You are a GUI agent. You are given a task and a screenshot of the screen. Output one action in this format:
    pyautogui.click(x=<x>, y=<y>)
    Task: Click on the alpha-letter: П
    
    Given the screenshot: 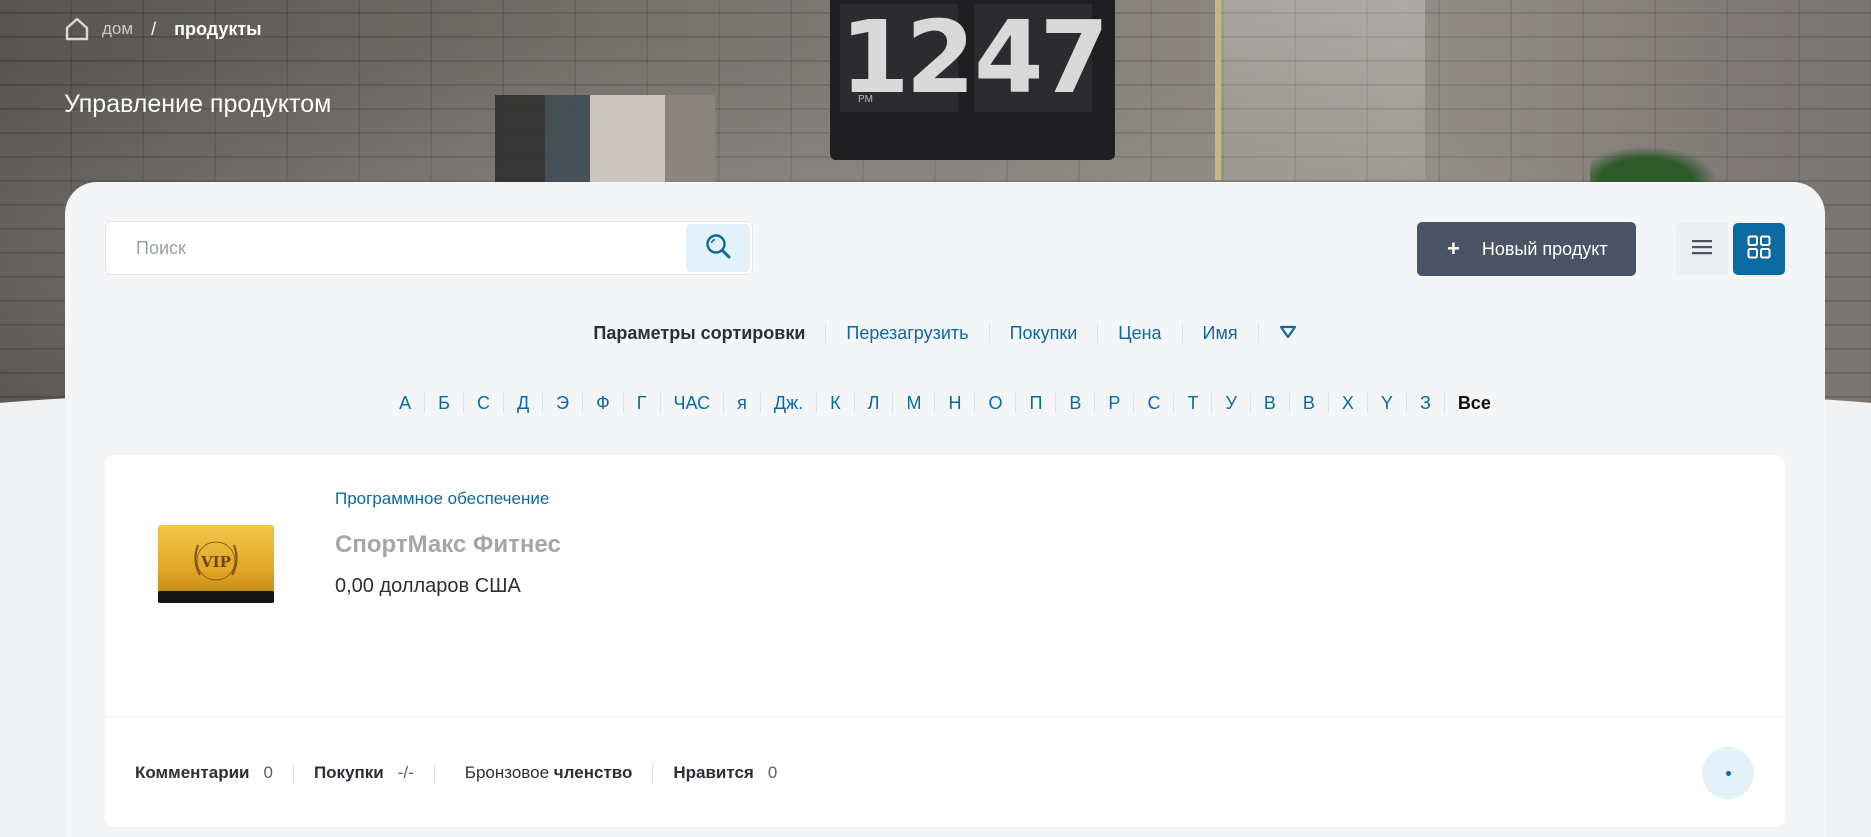 What is the action you would take?
    pyautogui.click(x=1036, y=403)
    